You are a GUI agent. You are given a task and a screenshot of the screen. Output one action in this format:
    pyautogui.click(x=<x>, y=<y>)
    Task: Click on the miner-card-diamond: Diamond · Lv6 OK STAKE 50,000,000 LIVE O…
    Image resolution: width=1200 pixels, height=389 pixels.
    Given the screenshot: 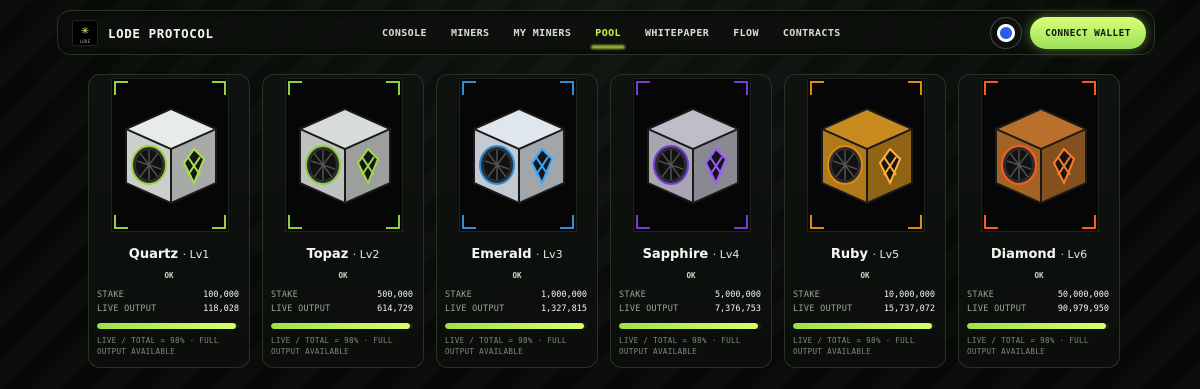 What is the action you would take?
    pyautogui.click(x=1039, y=221)
    